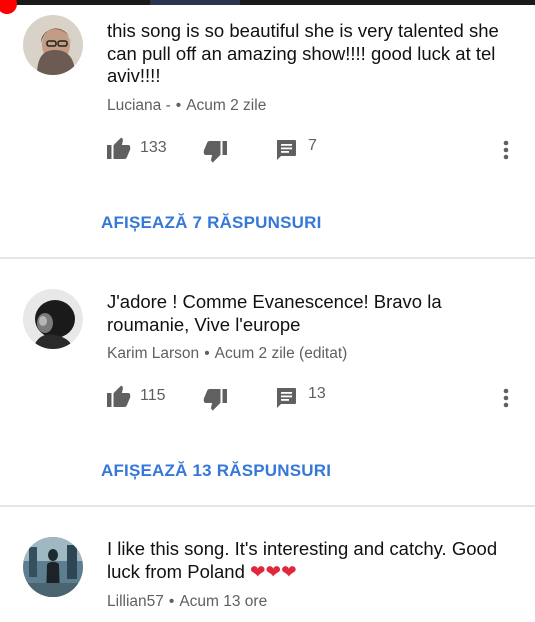 The height and width of the screenshot is (622, 535). What do you see at coordinates (153, 395) in the screenshot?
I see `like-count: 115` at bounding box center [153, 395].